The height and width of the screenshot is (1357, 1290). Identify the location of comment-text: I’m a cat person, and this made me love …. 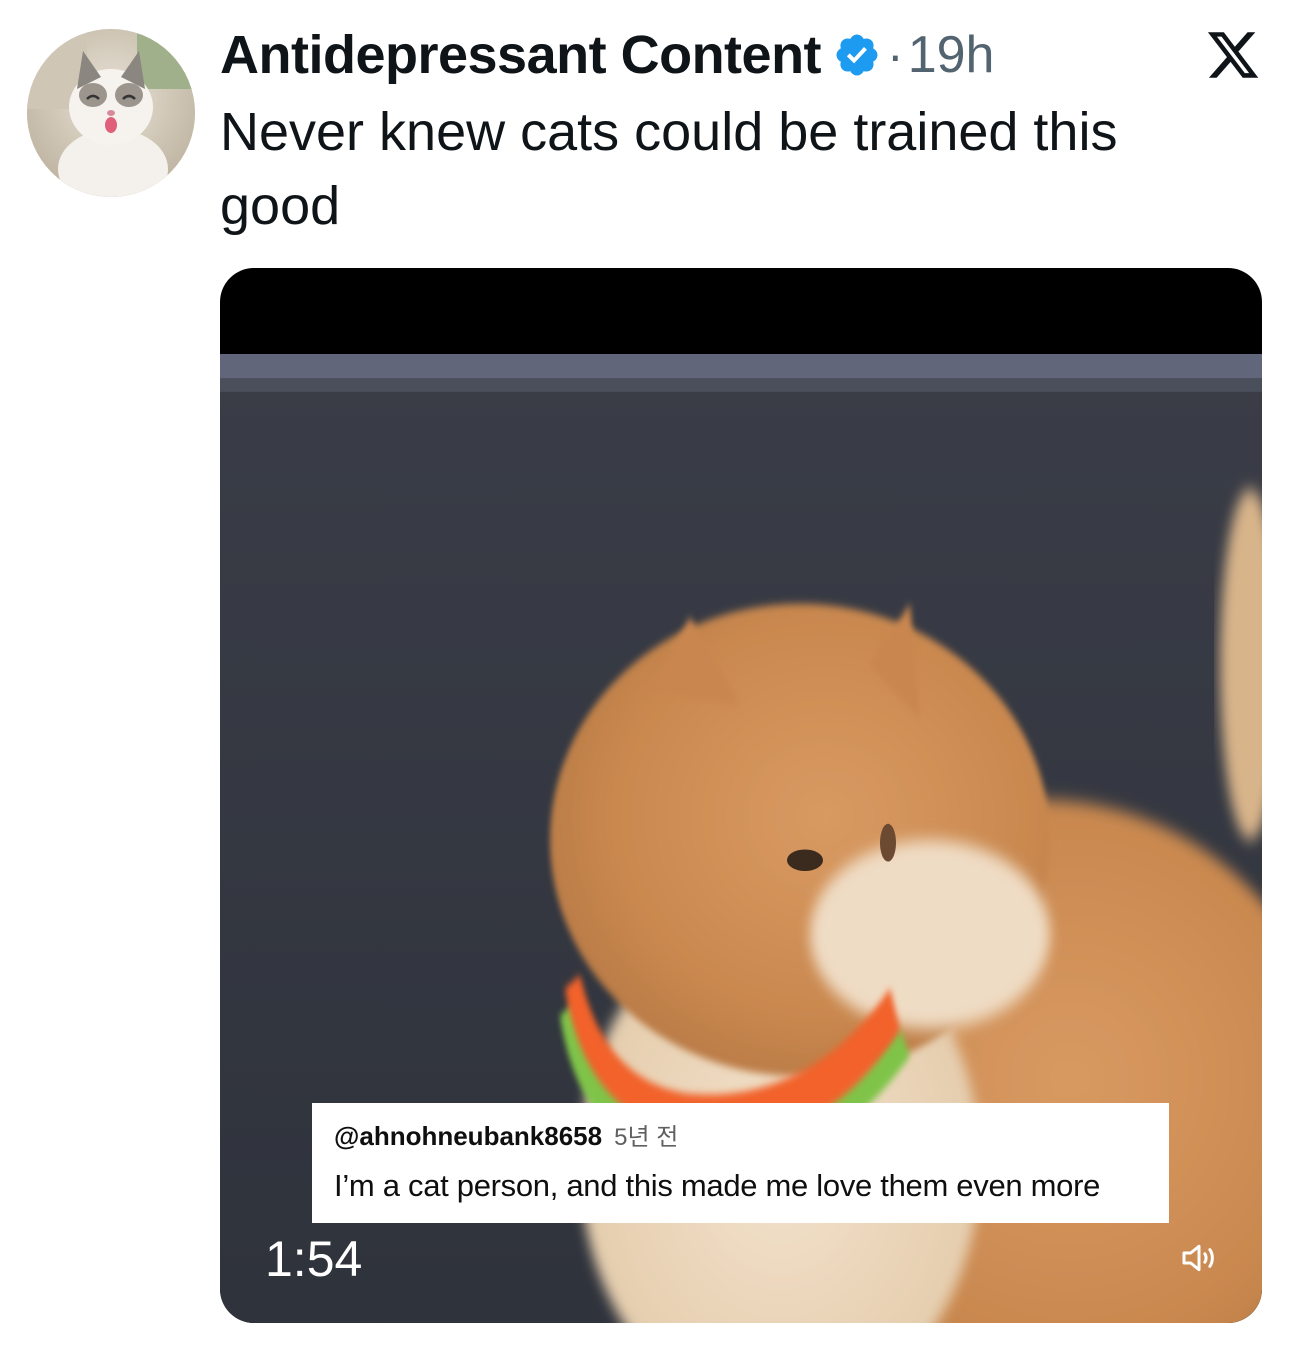
(717, 1185).